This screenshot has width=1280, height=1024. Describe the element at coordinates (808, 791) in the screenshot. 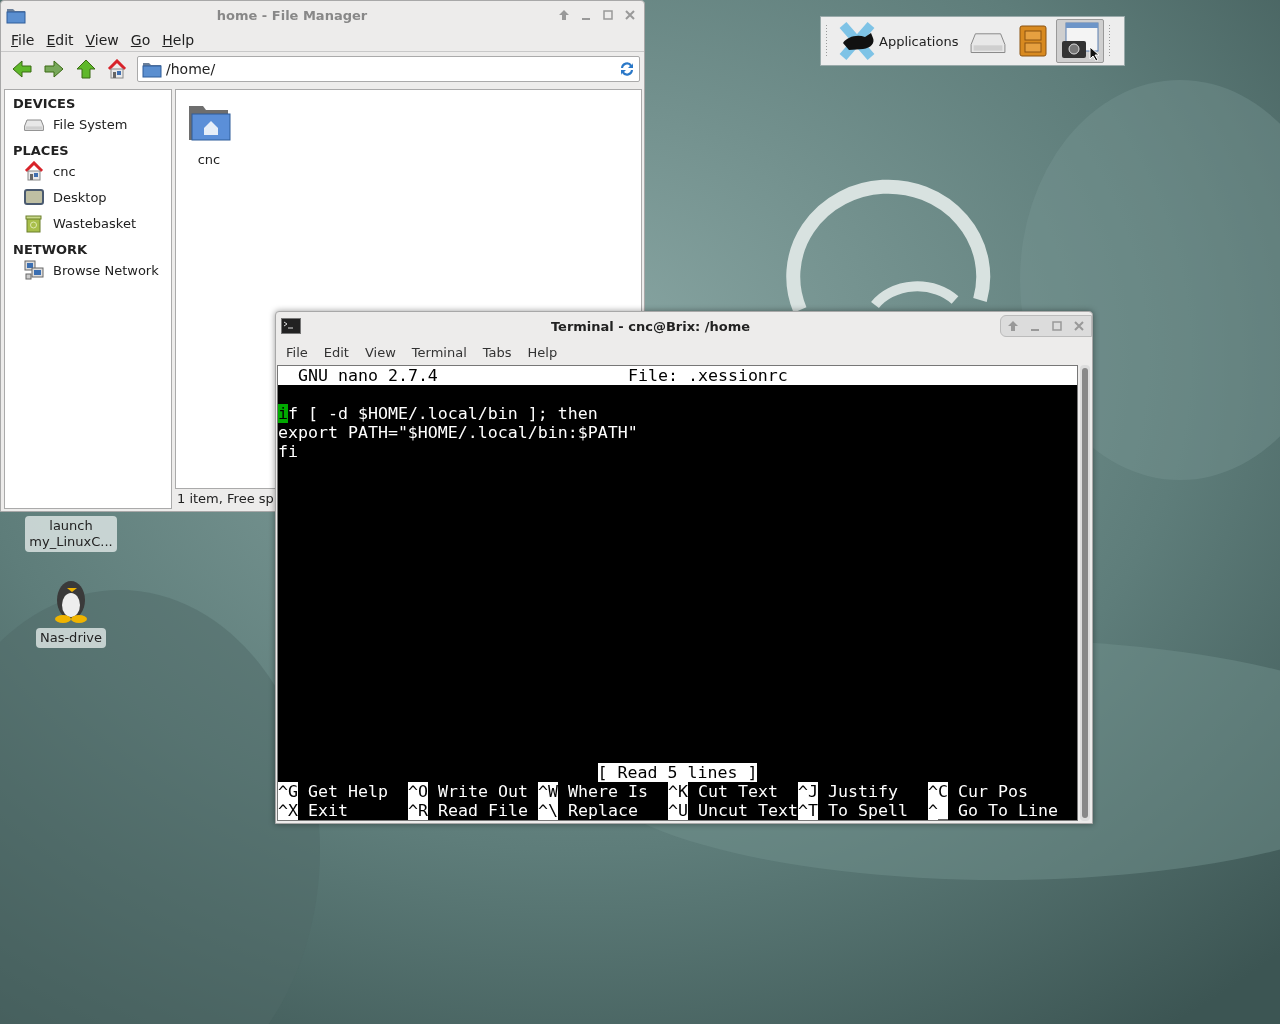

I see `shortcut-key: ^J` at that location.